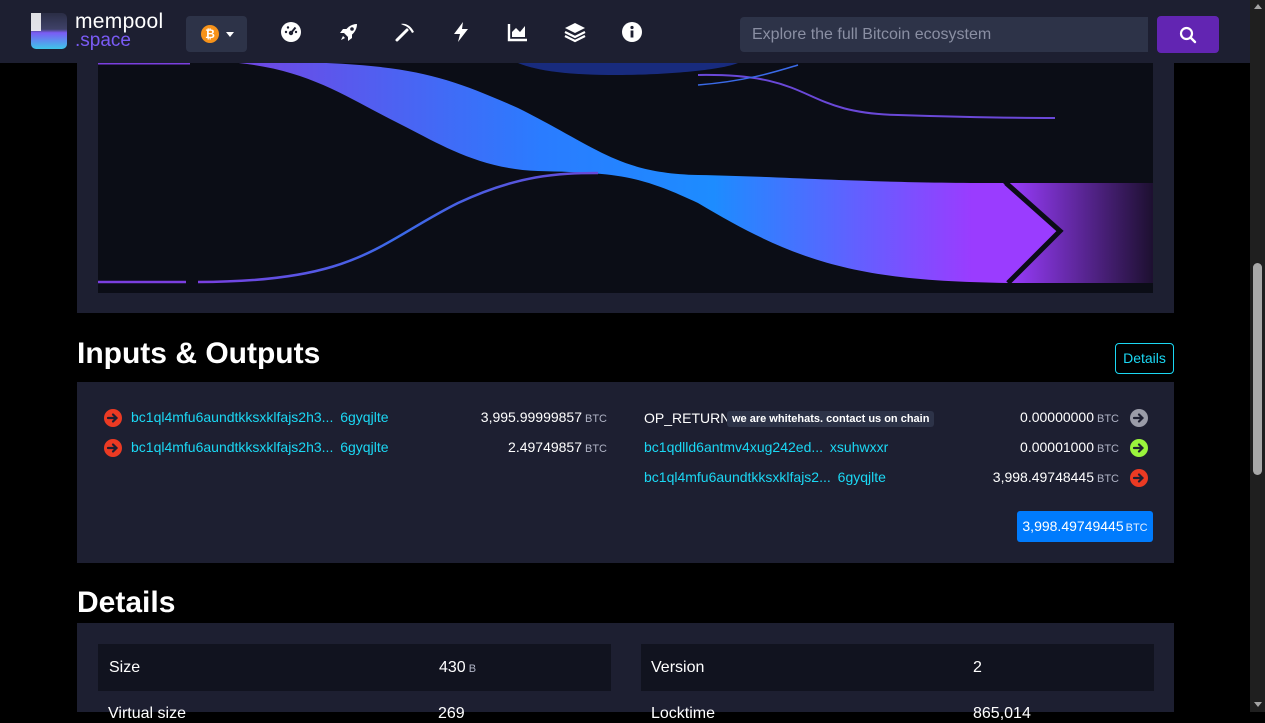 The height and width of the screenshot is (723, 1265). Describe the element at coordinates (678, 667) in the screenshot. I see `detail-label: Version` at that location.